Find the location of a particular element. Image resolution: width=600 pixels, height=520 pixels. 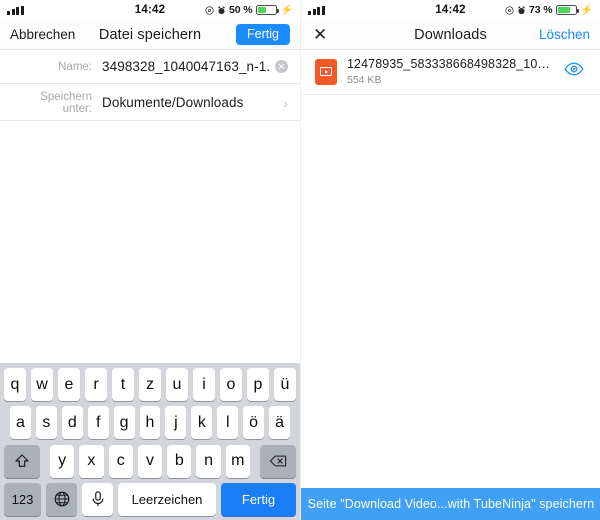

globe-glyph is located at coordinates (61, 499).